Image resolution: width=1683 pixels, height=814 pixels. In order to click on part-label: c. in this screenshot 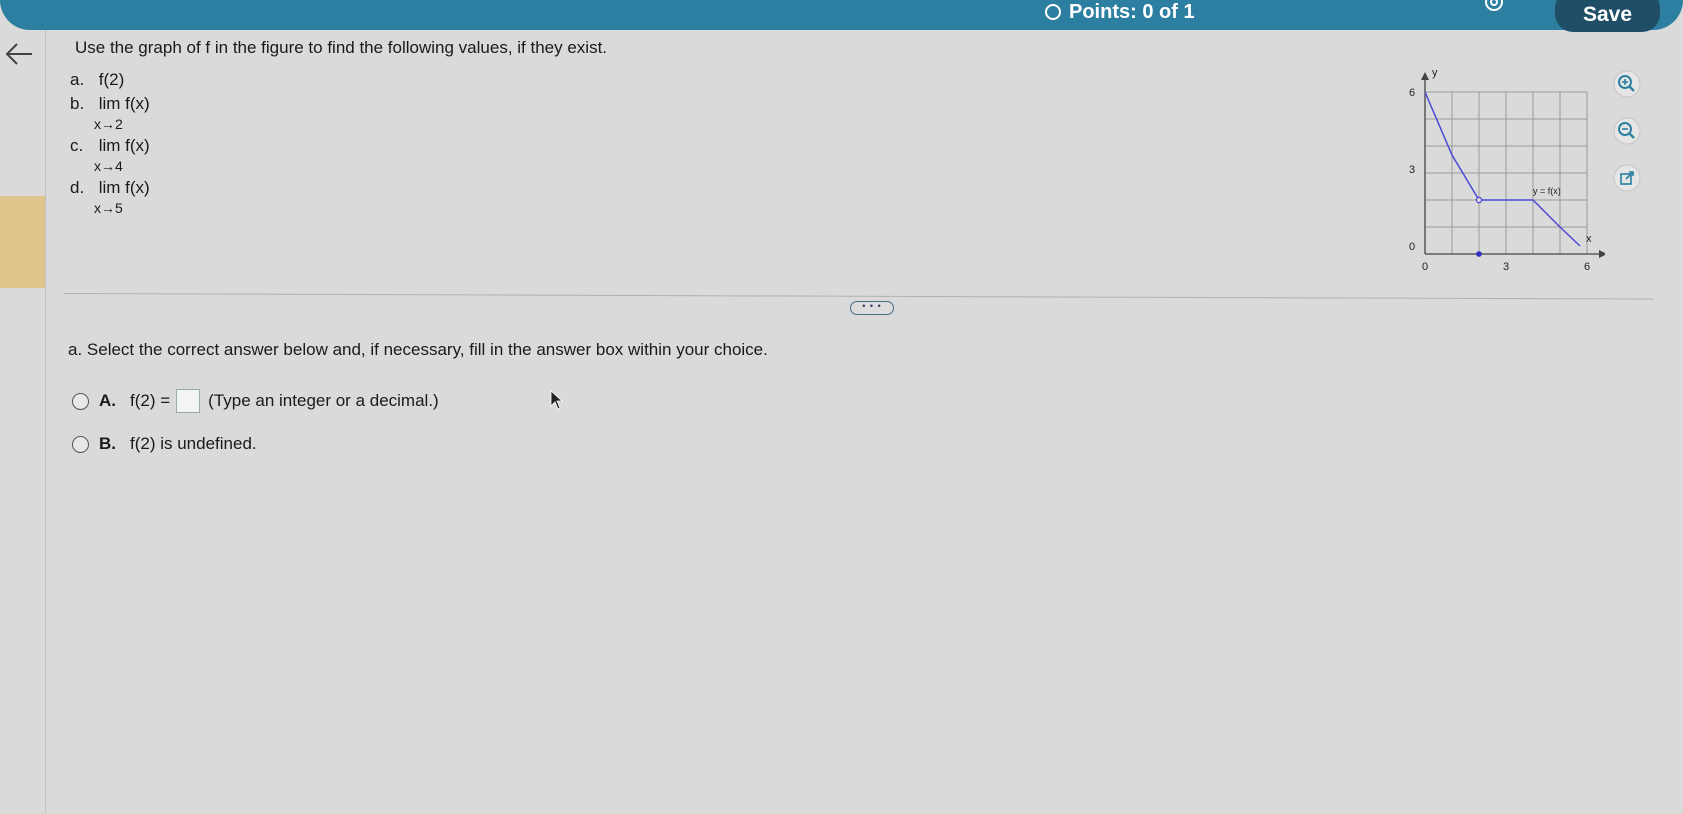, I will do `click(77, 145)`.